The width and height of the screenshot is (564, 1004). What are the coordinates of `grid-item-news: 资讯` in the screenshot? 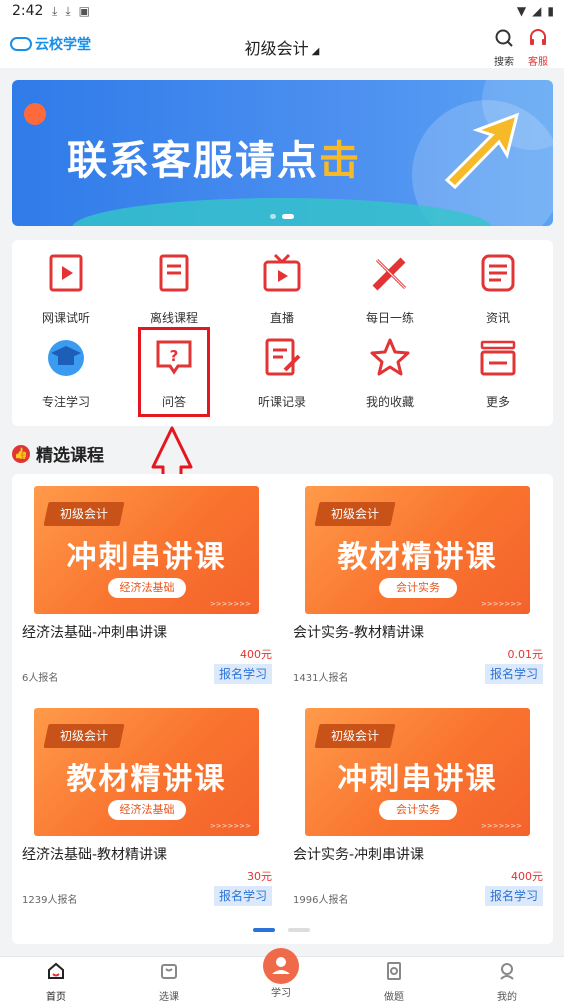 It's located at (498, 282).